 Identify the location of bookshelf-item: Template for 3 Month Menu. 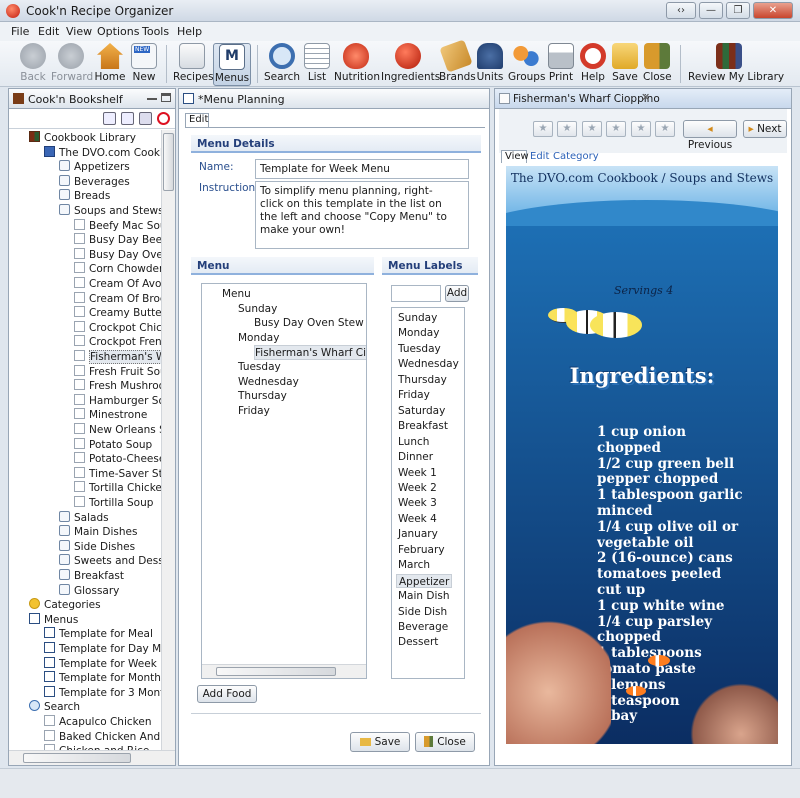
(85, 693).